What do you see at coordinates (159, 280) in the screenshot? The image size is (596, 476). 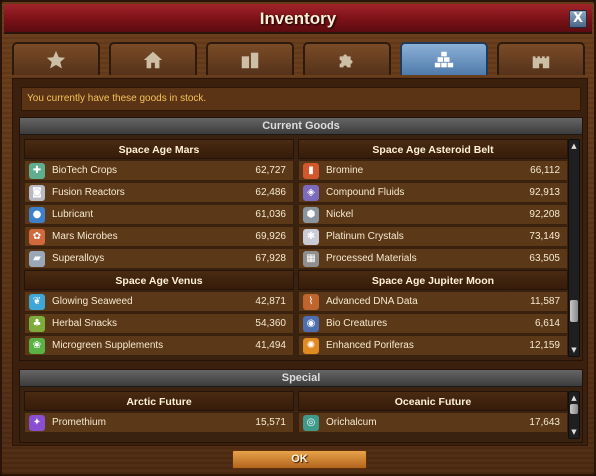 I see `era-heading: Space Age Venus` at bounding box center [159, 280].